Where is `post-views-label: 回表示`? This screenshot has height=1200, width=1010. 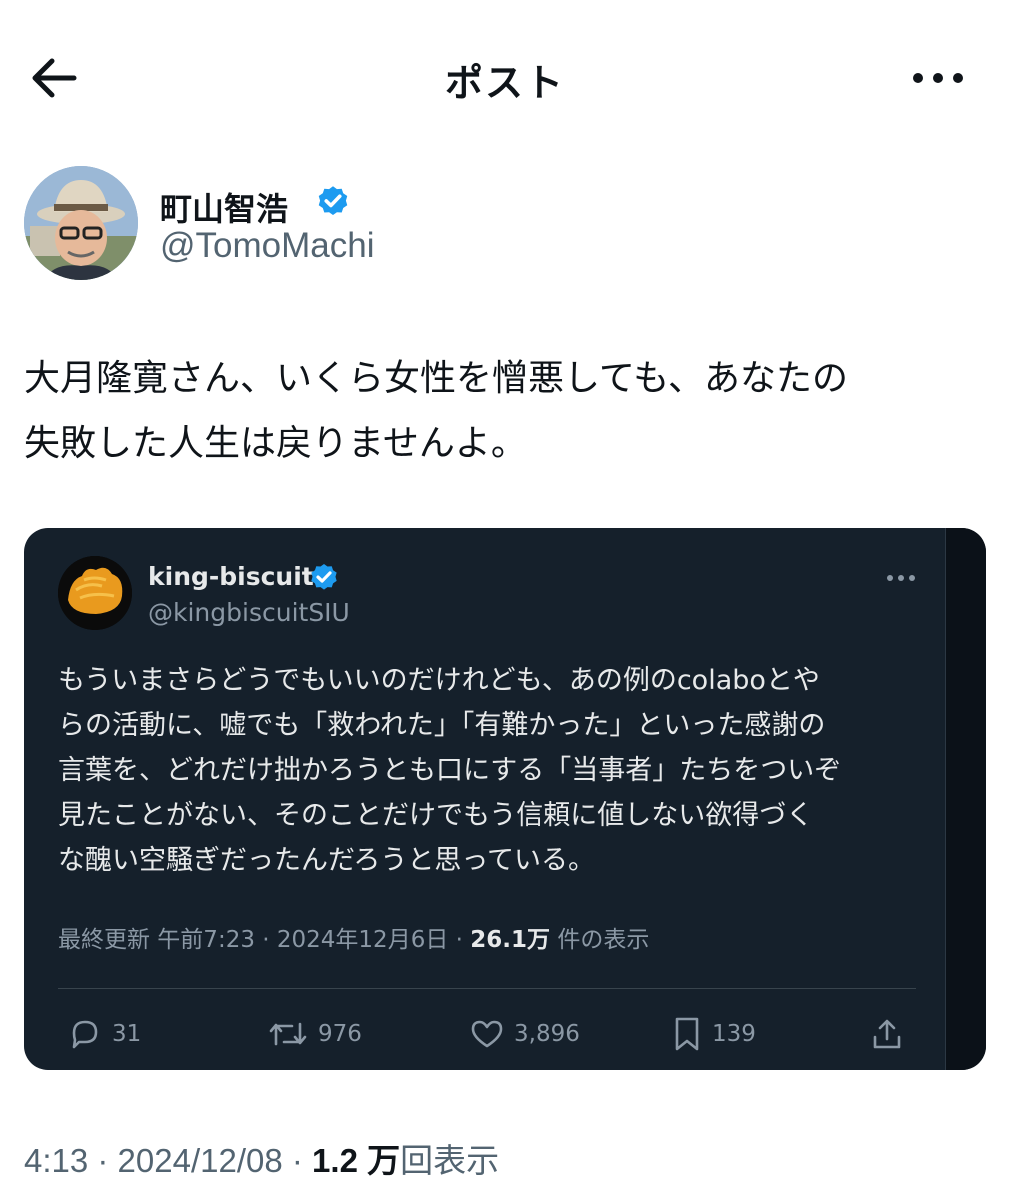
post-views-label: 回表示 is located at coordinates (450, 1160).